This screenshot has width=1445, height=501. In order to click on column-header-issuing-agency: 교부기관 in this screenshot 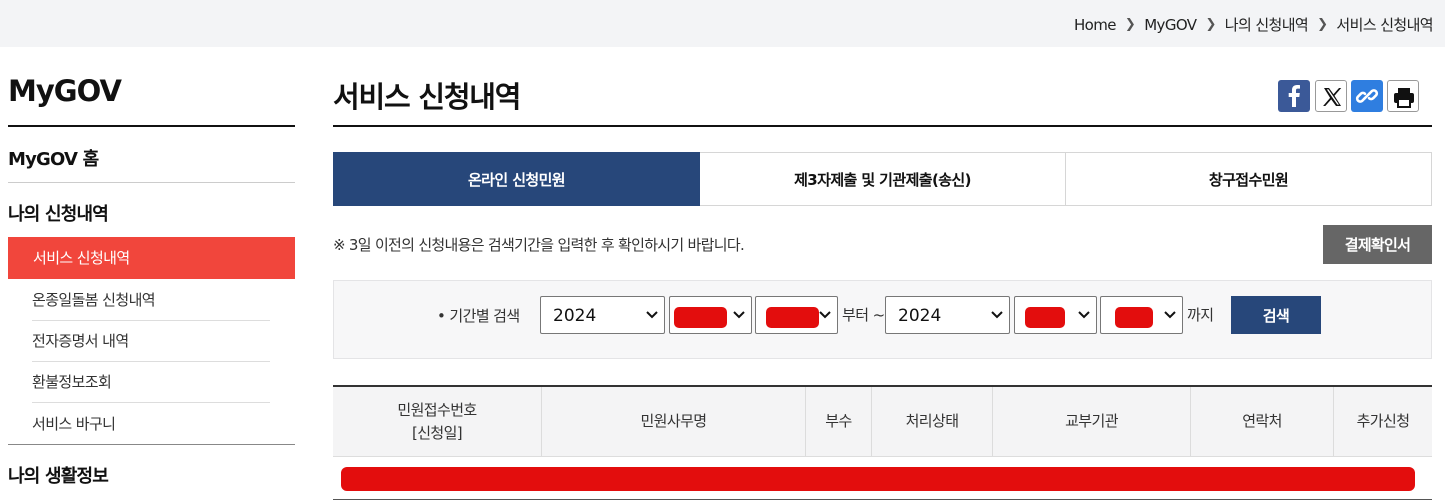, I will do `click(1092, 421)`.